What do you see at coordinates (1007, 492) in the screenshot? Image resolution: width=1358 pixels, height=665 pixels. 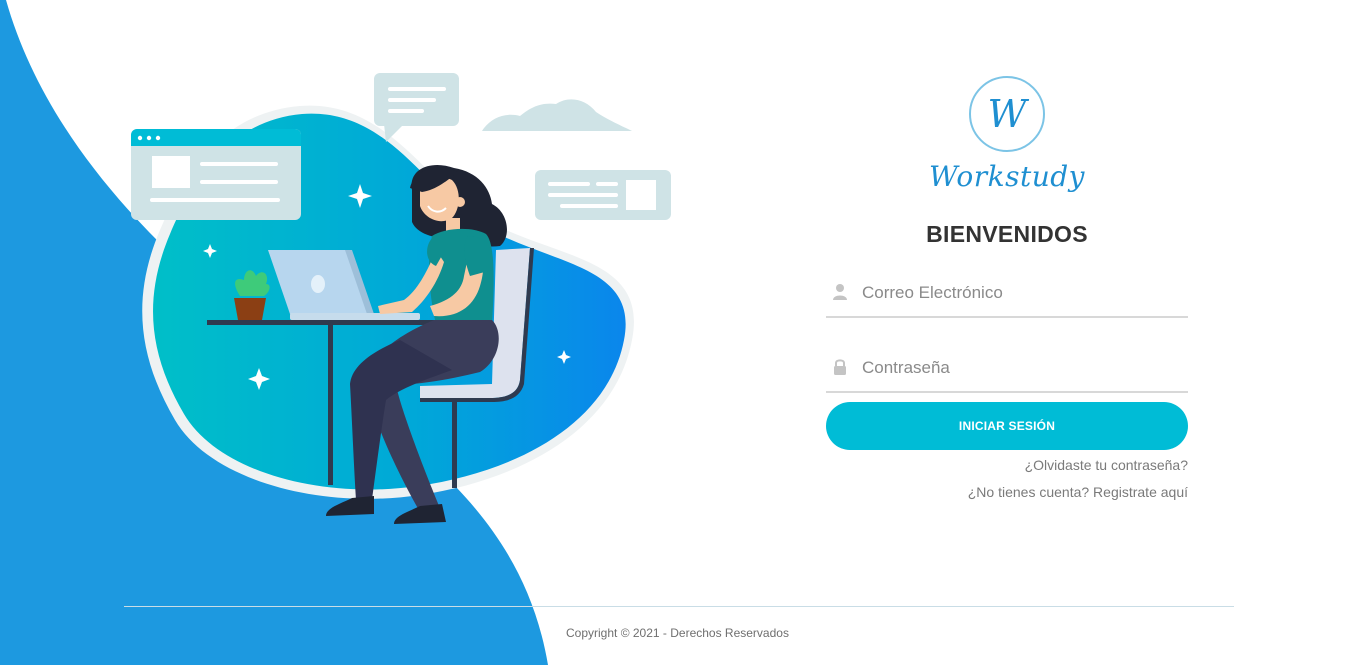 I see `register-link: ¿No tienes cuenta? Registrate aquí` at bounding box center [1007, 492].